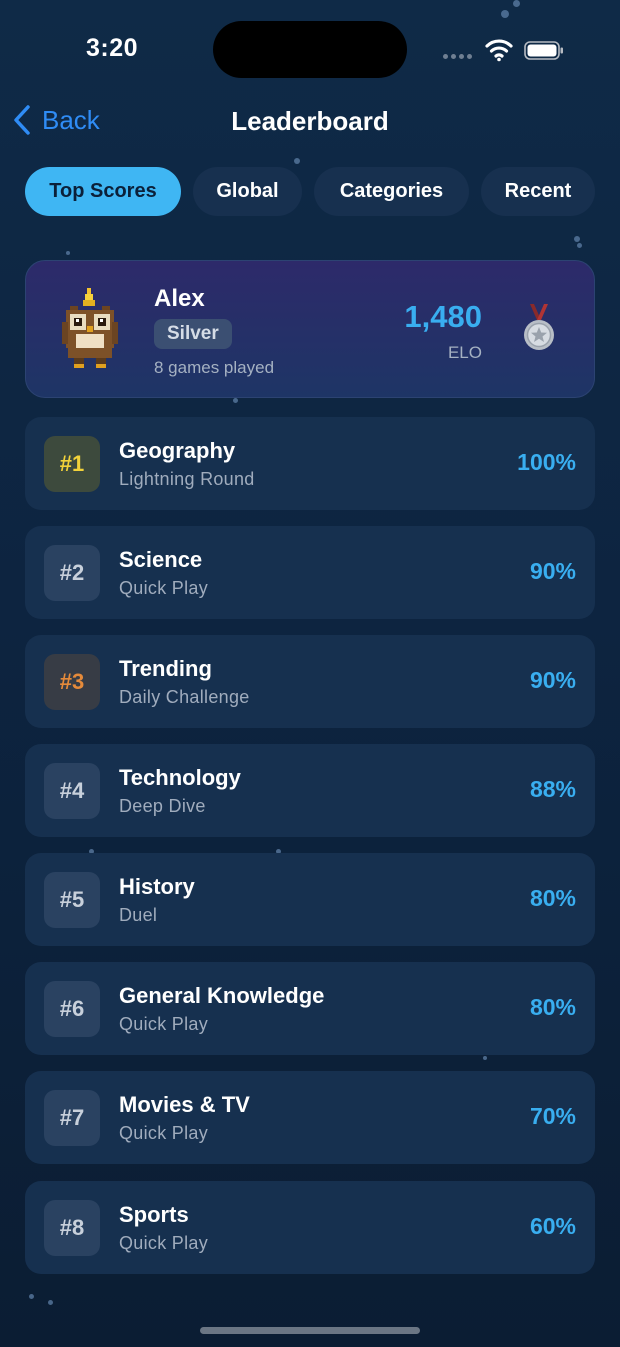 This screenshot has height=1347, width=620. What do you see at coordinates (214, 367) in the screenshot?
I see `games-played: 8 games played` at bounding box center [214, 367].